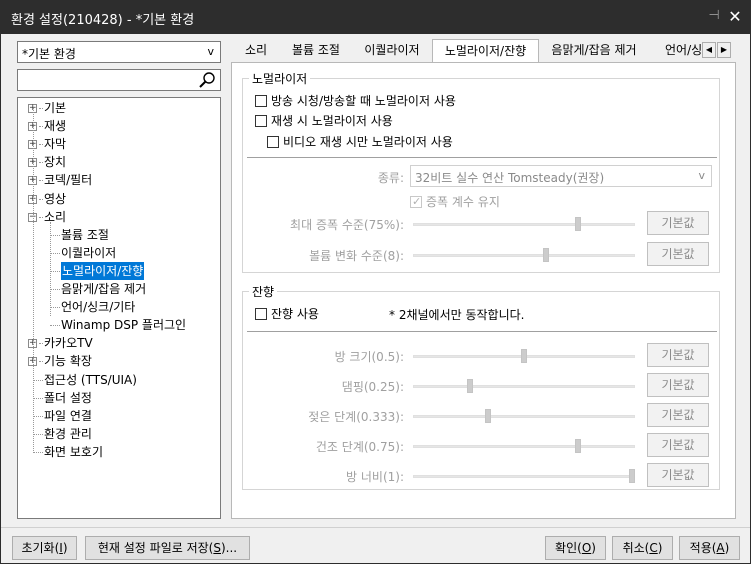  What do you see at coordinates (208, 80) in the screenshot?
I see `search-icon` at bounding box center [208, 80].